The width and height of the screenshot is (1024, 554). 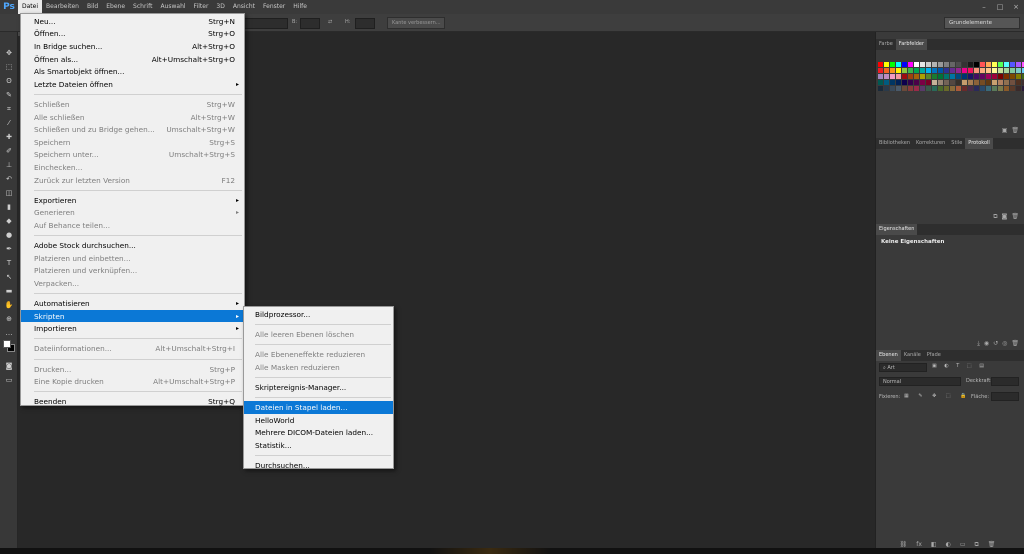 What do you see at coordinates (115, 7) in the screenshot?
I see `menu-ebene: Ebene` at bounding box center [115, 7].